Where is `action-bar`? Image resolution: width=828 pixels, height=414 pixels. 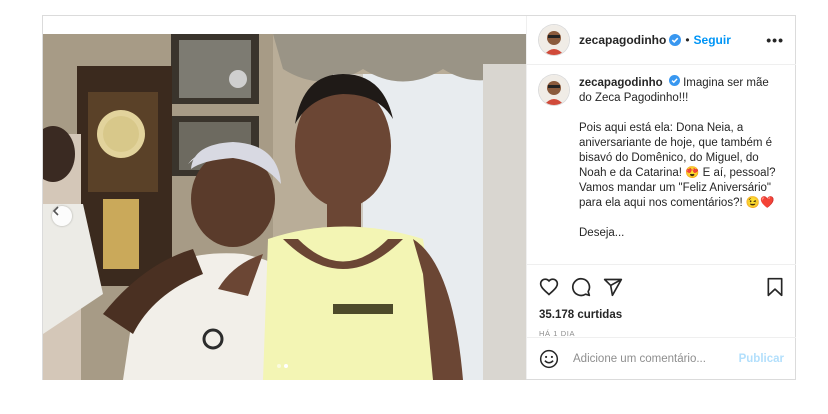 action-bar is located at coordinates (661, 287).